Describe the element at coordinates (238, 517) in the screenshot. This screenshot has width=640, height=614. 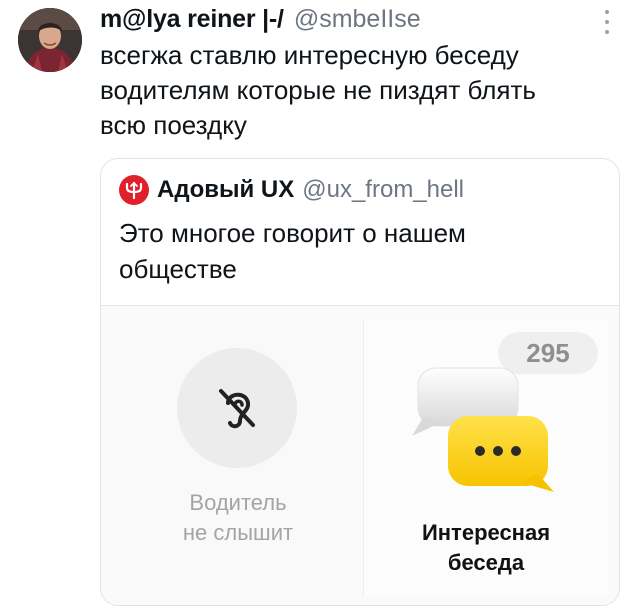
I see `option-driver-cannot-hear-label: Водитель не слышит` at that location.